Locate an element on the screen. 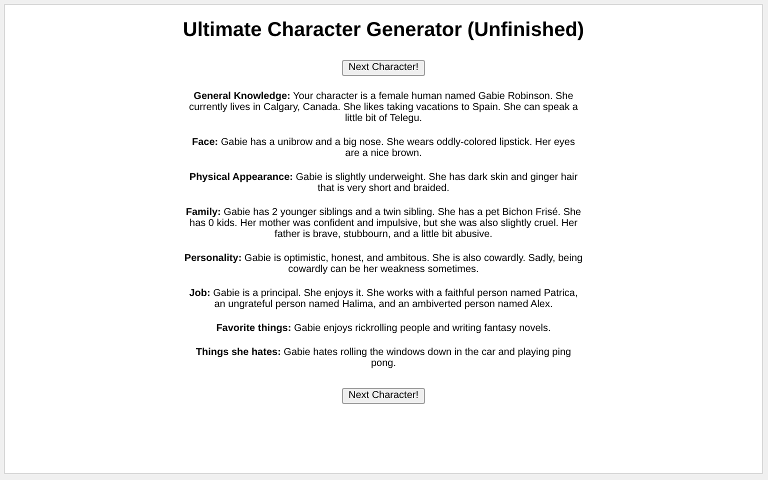 This screenshot has height=480, width=768. trait-paragraph: Family: Gabie has 2 younger siblings and a twin sibling. She has a pet Bichon Frisé. She has 0 kids. Her mother was confident and impulsive, but she was also slightly cruel. Her father is brave, stubbourn, and a little bit abusive. is located at coordinates (383, 223).